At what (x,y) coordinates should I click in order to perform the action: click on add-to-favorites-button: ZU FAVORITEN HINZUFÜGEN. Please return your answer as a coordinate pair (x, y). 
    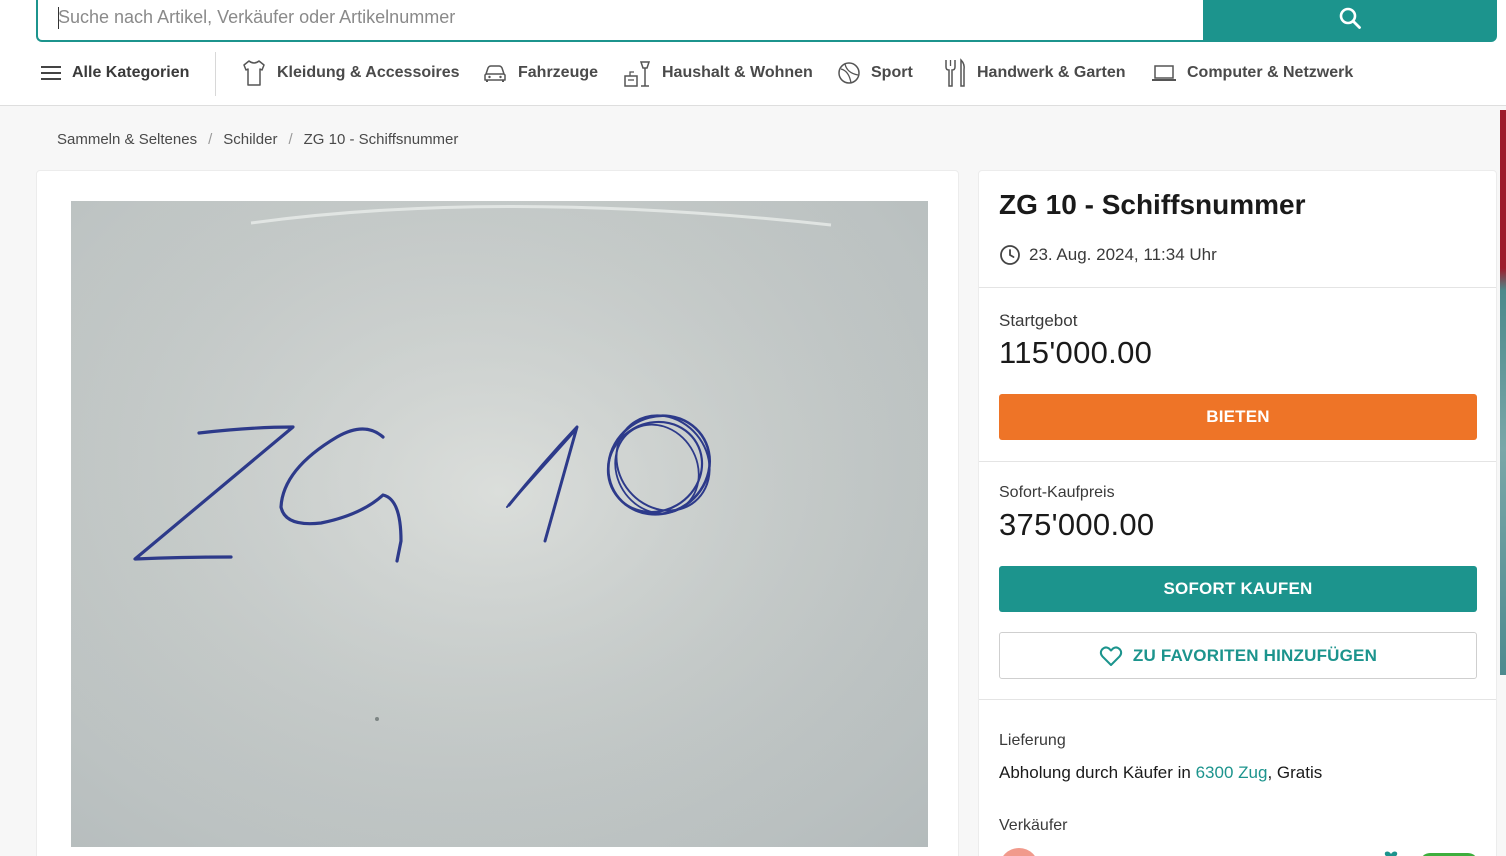
    Looking at the image, I should click on (1238, 655).